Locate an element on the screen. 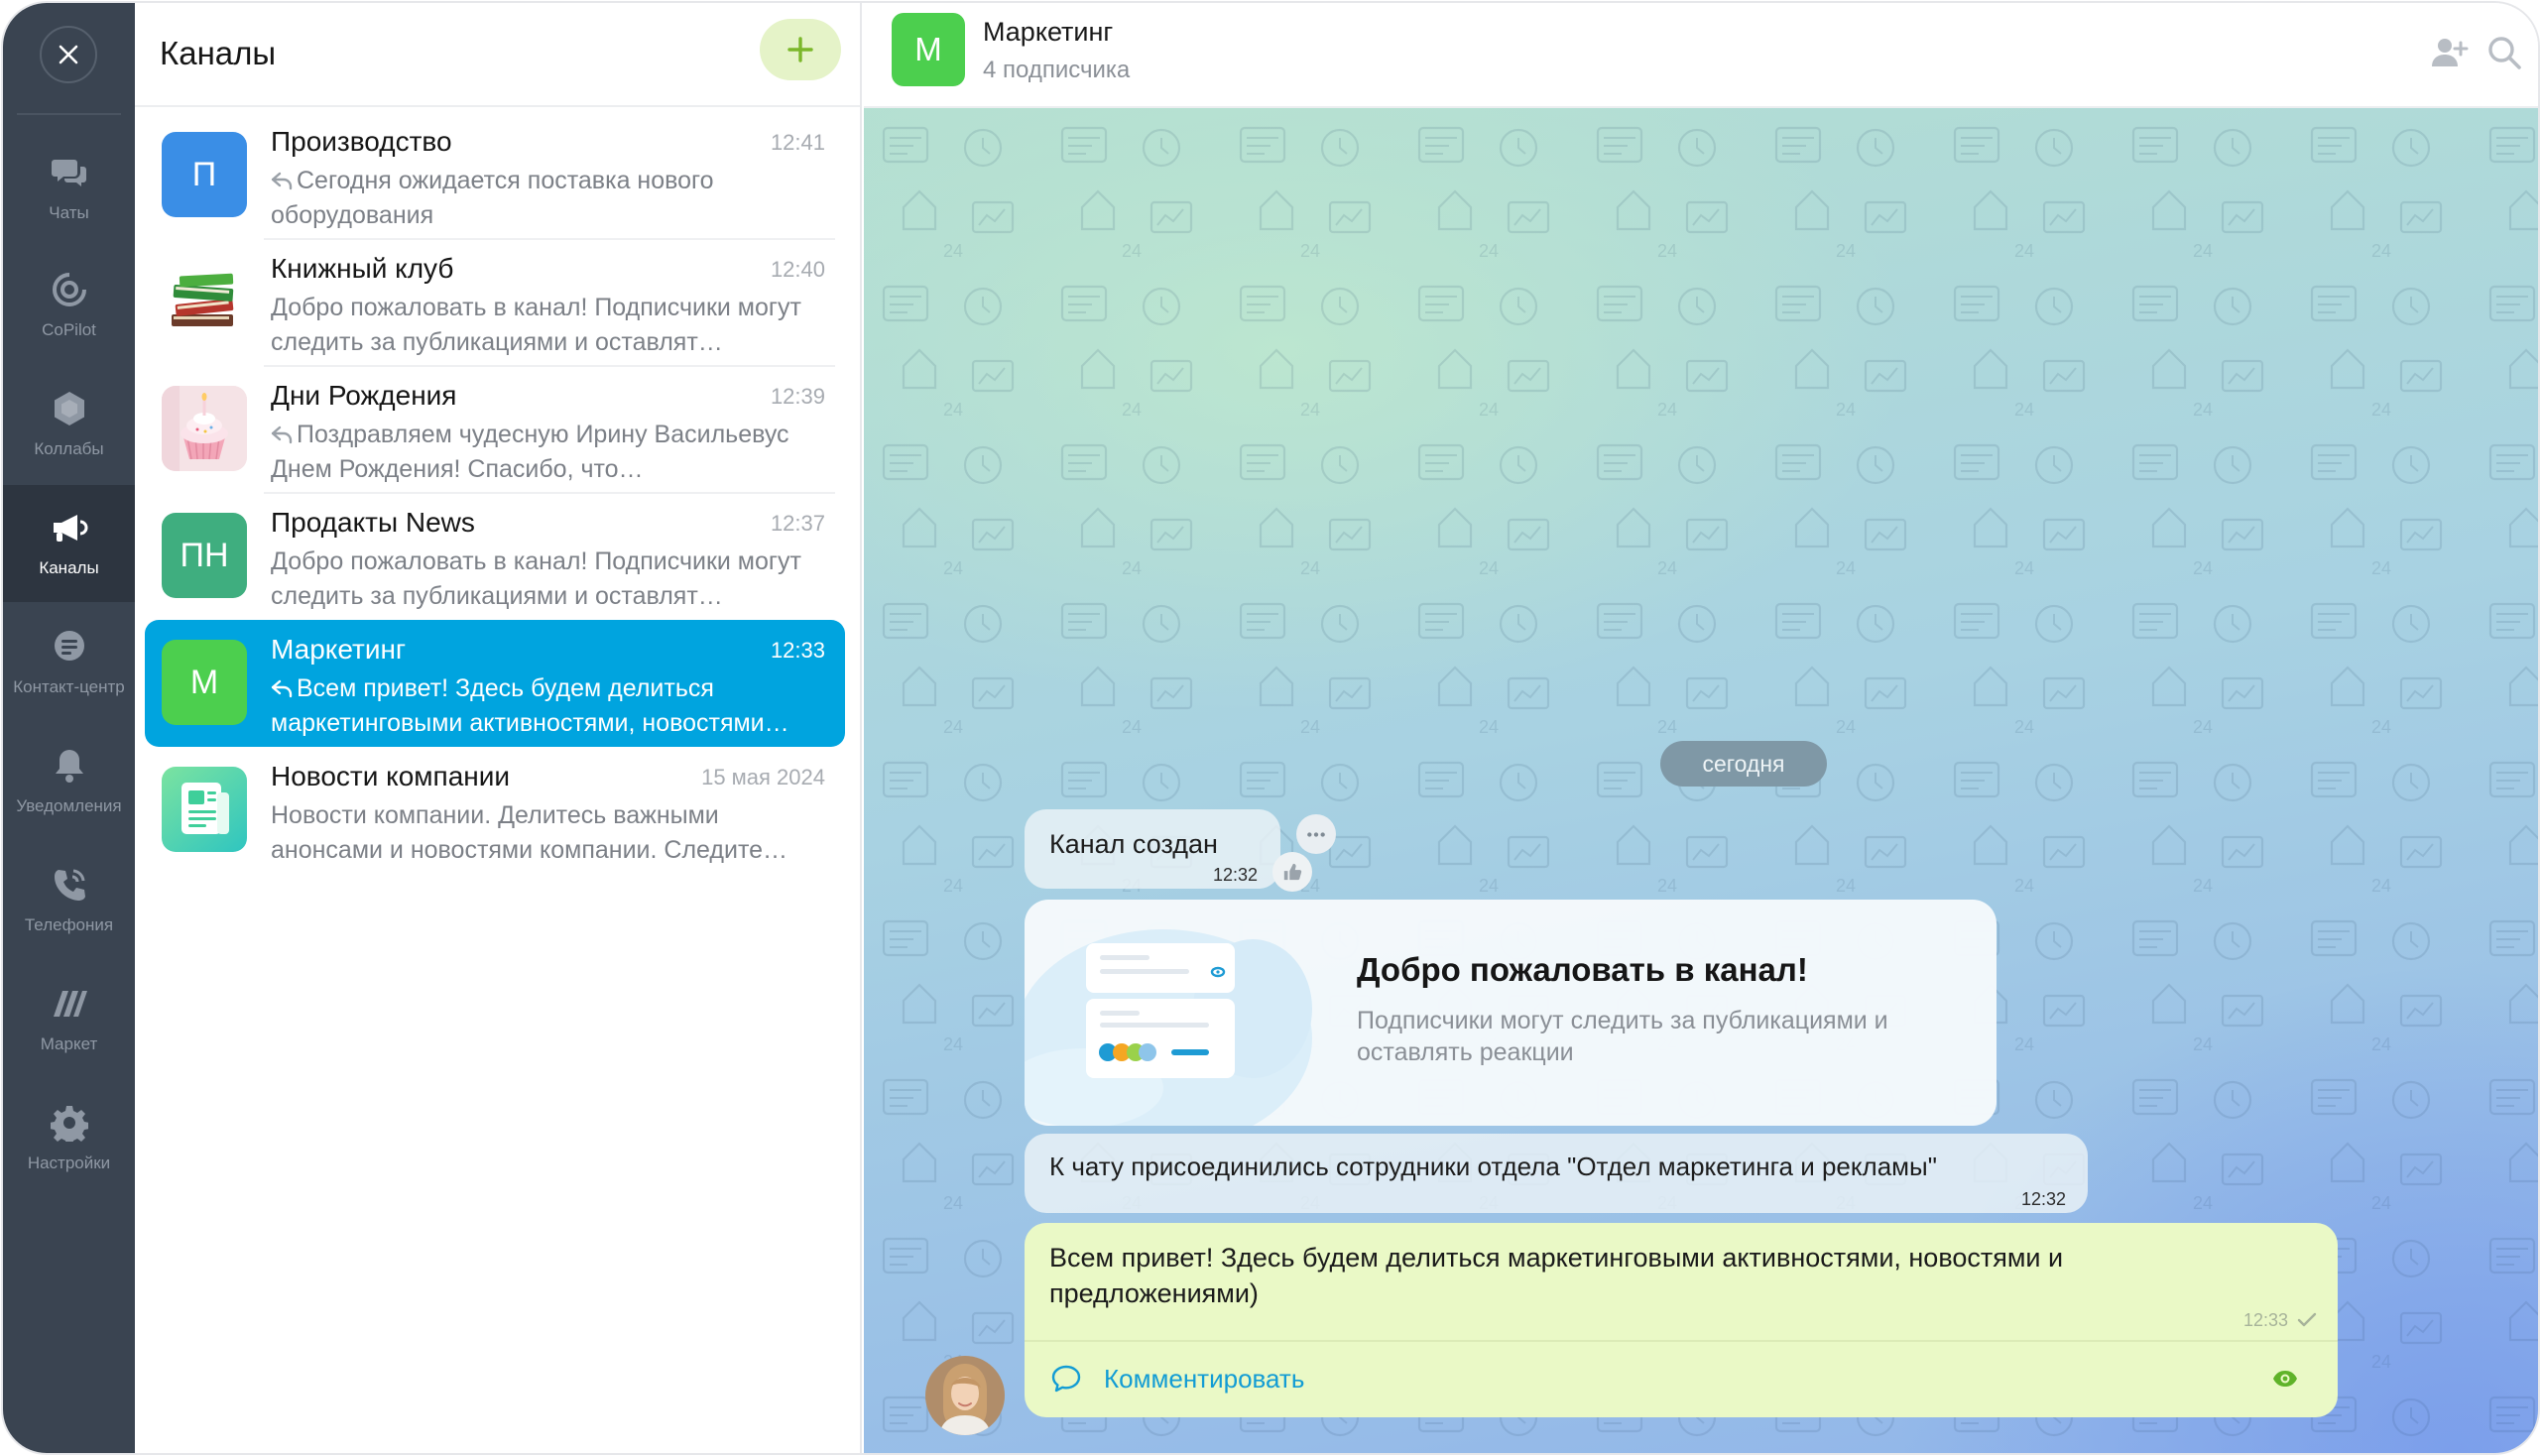 The height and width of the screenshot is (1456, 2541). channel-avatar: М is located at coordinates (204, 682).